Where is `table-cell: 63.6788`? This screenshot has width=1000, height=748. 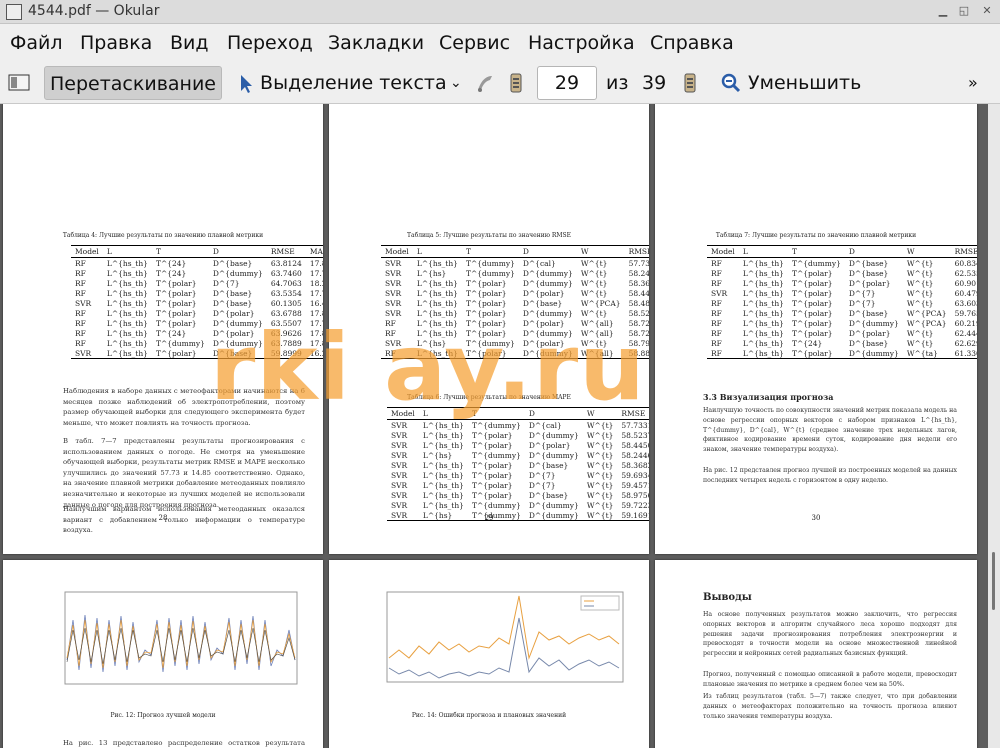 table-cell: 63.6788 is located at coordinates (286, 313).